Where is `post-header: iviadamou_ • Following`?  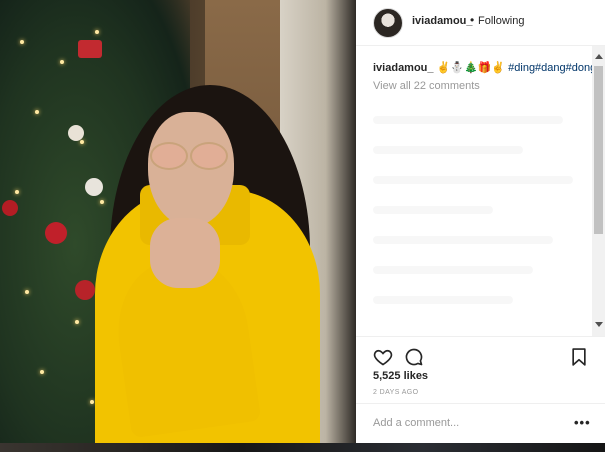 post-header: iviadamou_ • Following is located at coordinates (480, 23).